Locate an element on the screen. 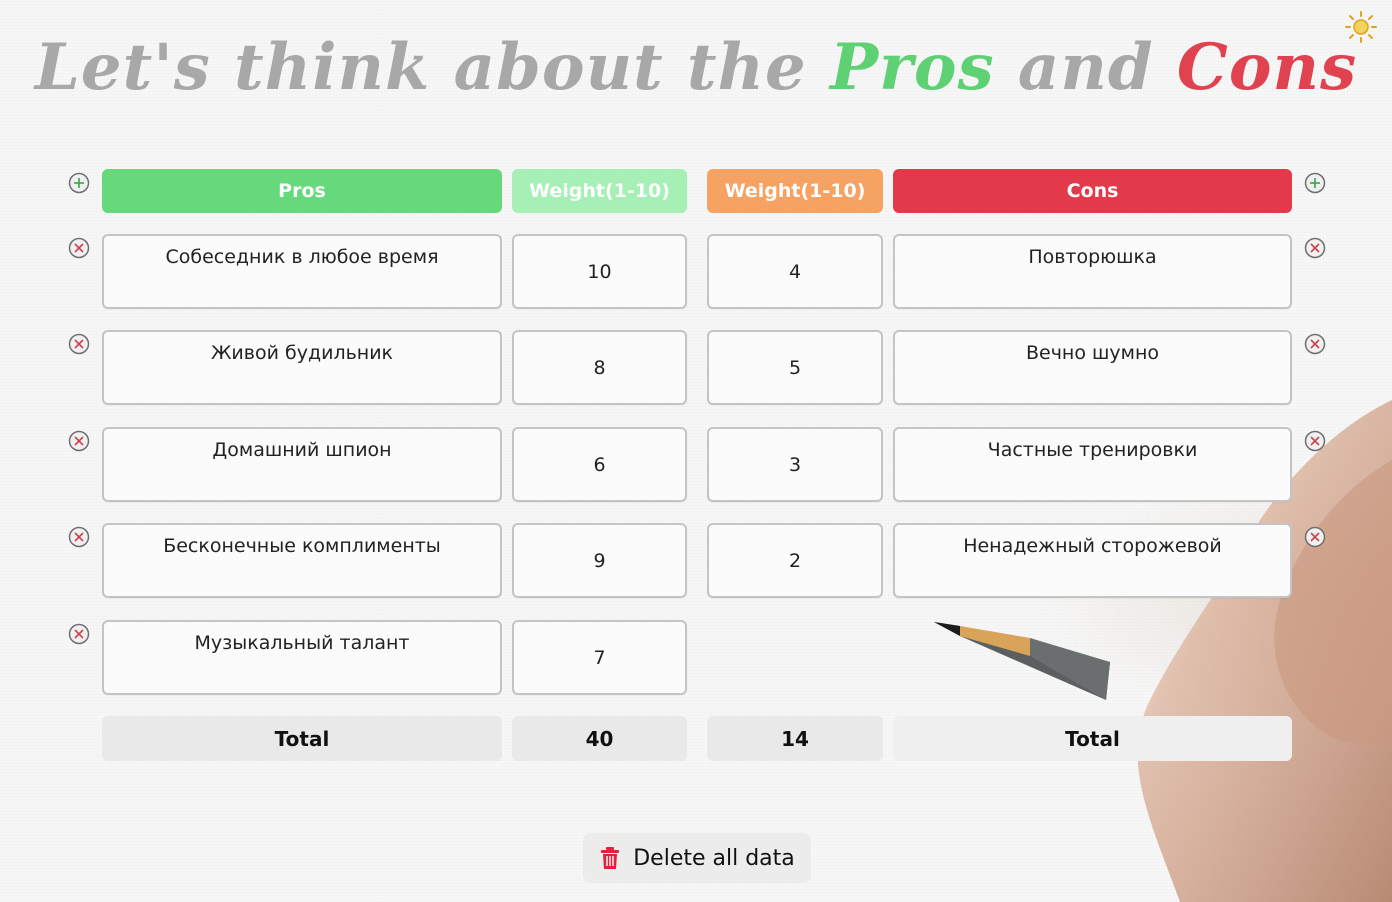  header-pros-weight: Weight(1-10) is located at coordinates (599, 191).